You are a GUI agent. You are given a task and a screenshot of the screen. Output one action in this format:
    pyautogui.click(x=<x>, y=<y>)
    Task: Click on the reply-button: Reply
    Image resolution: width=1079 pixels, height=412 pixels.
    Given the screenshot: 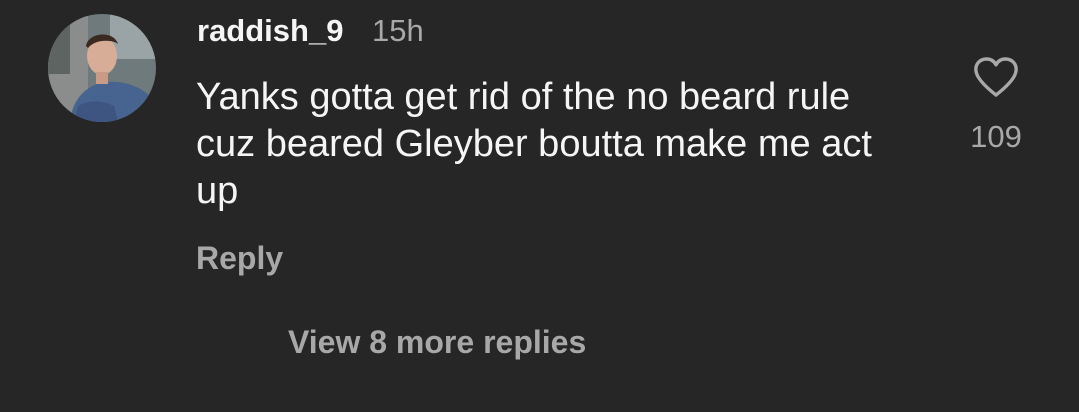 What is the action you would take?
    pyautogui.click(x=239, y=258)
    